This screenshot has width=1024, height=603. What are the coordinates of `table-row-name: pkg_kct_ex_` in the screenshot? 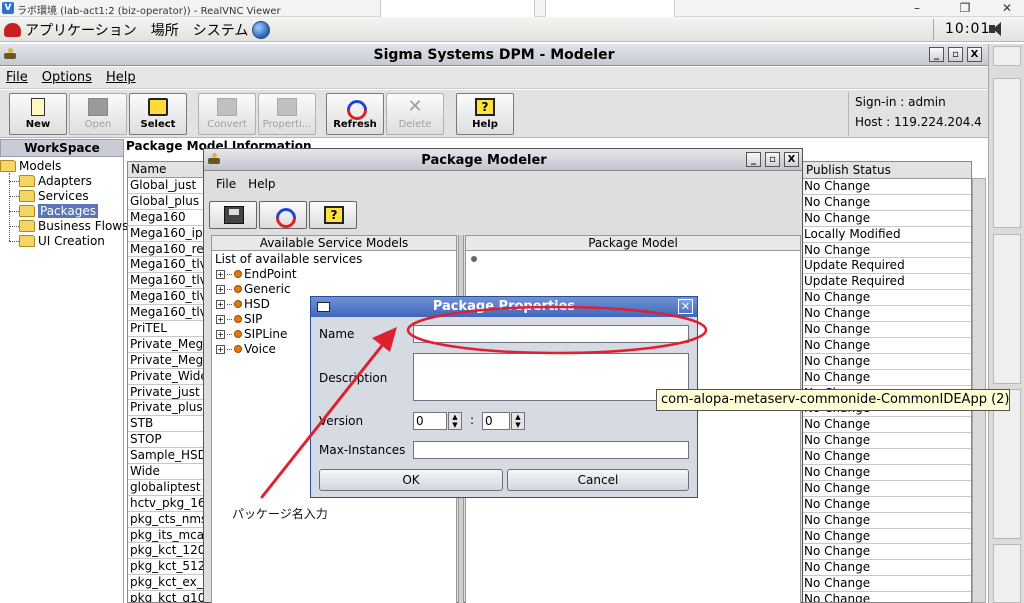 It's located at (167, 583).